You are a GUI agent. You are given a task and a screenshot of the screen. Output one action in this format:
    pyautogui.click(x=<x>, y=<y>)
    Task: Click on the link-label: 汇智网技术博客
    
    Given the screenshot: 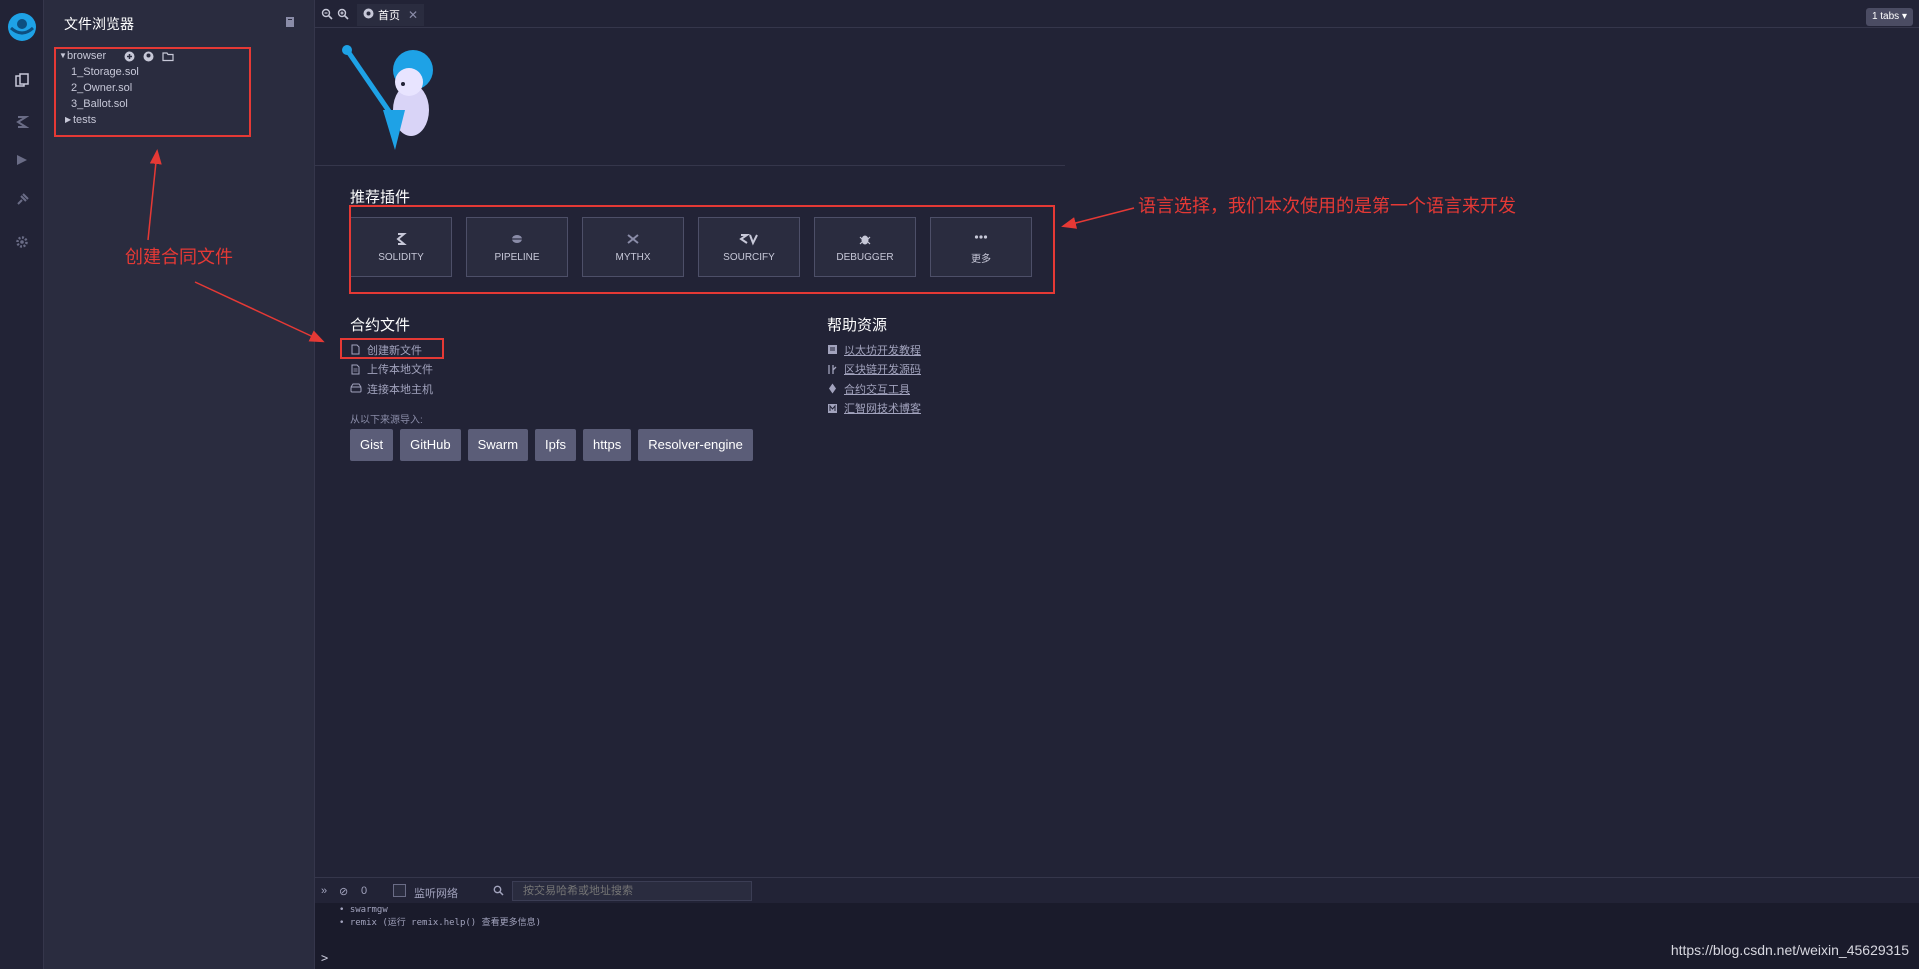 What is the action you would take?
    pyautogui.click(x=882, y=409)
    